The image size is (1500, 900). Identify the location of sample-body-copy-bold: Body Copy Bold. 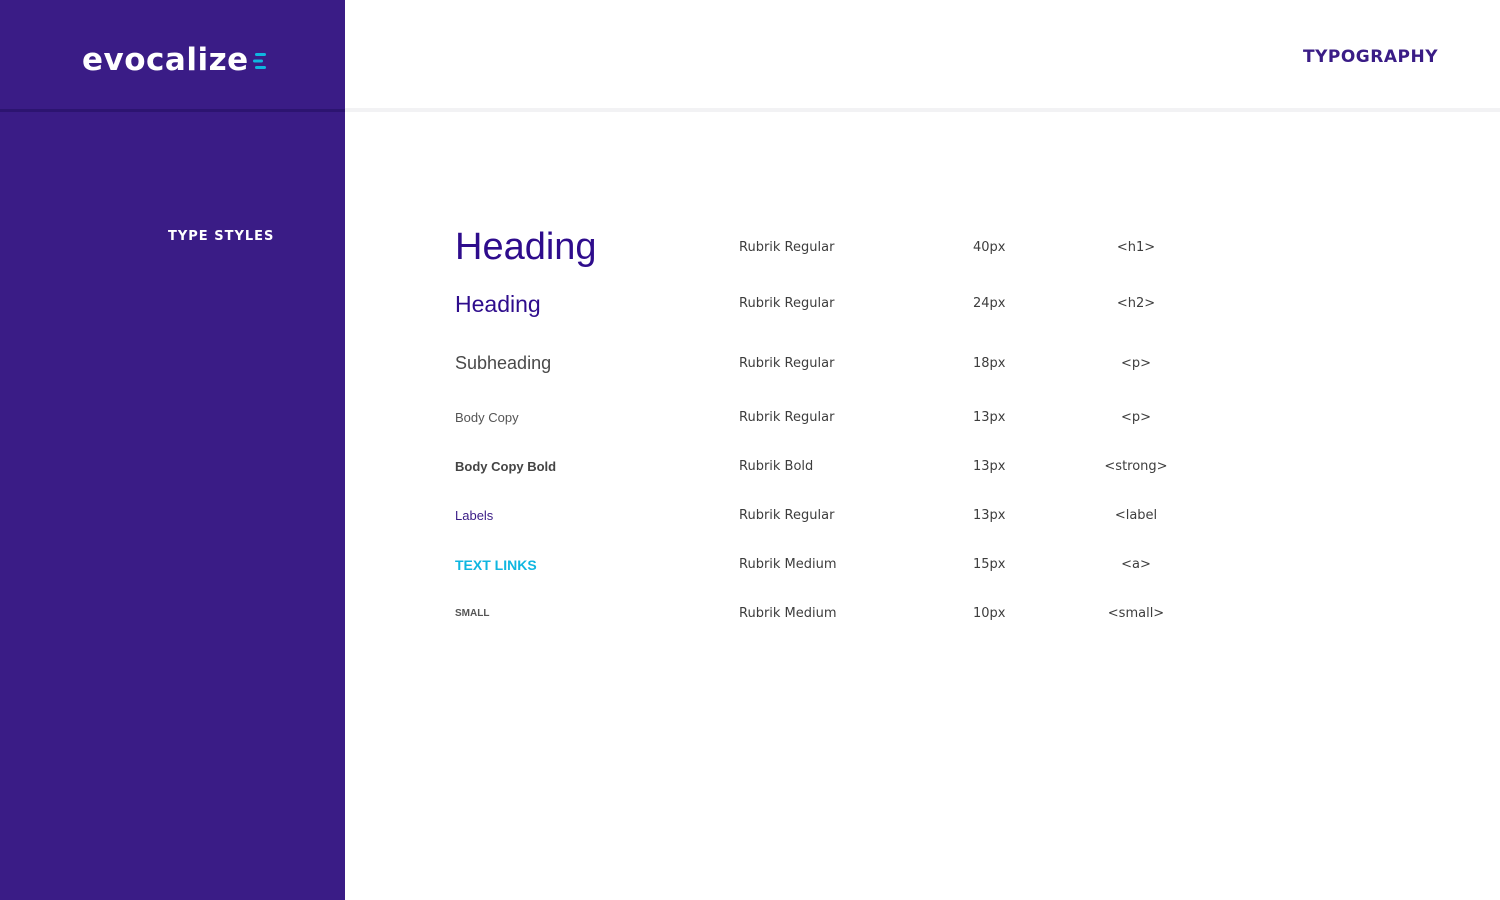
(506, 466).